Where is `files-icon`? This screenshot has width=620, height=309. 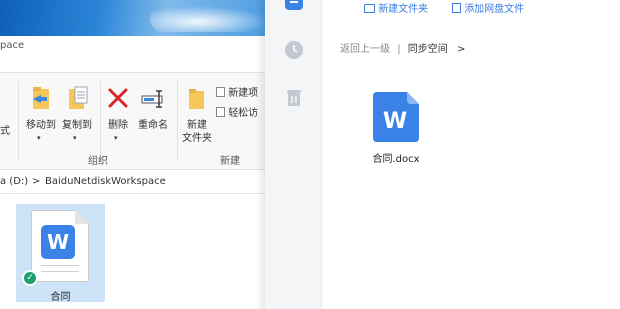 files-icon is located at coordinates (294, 5).